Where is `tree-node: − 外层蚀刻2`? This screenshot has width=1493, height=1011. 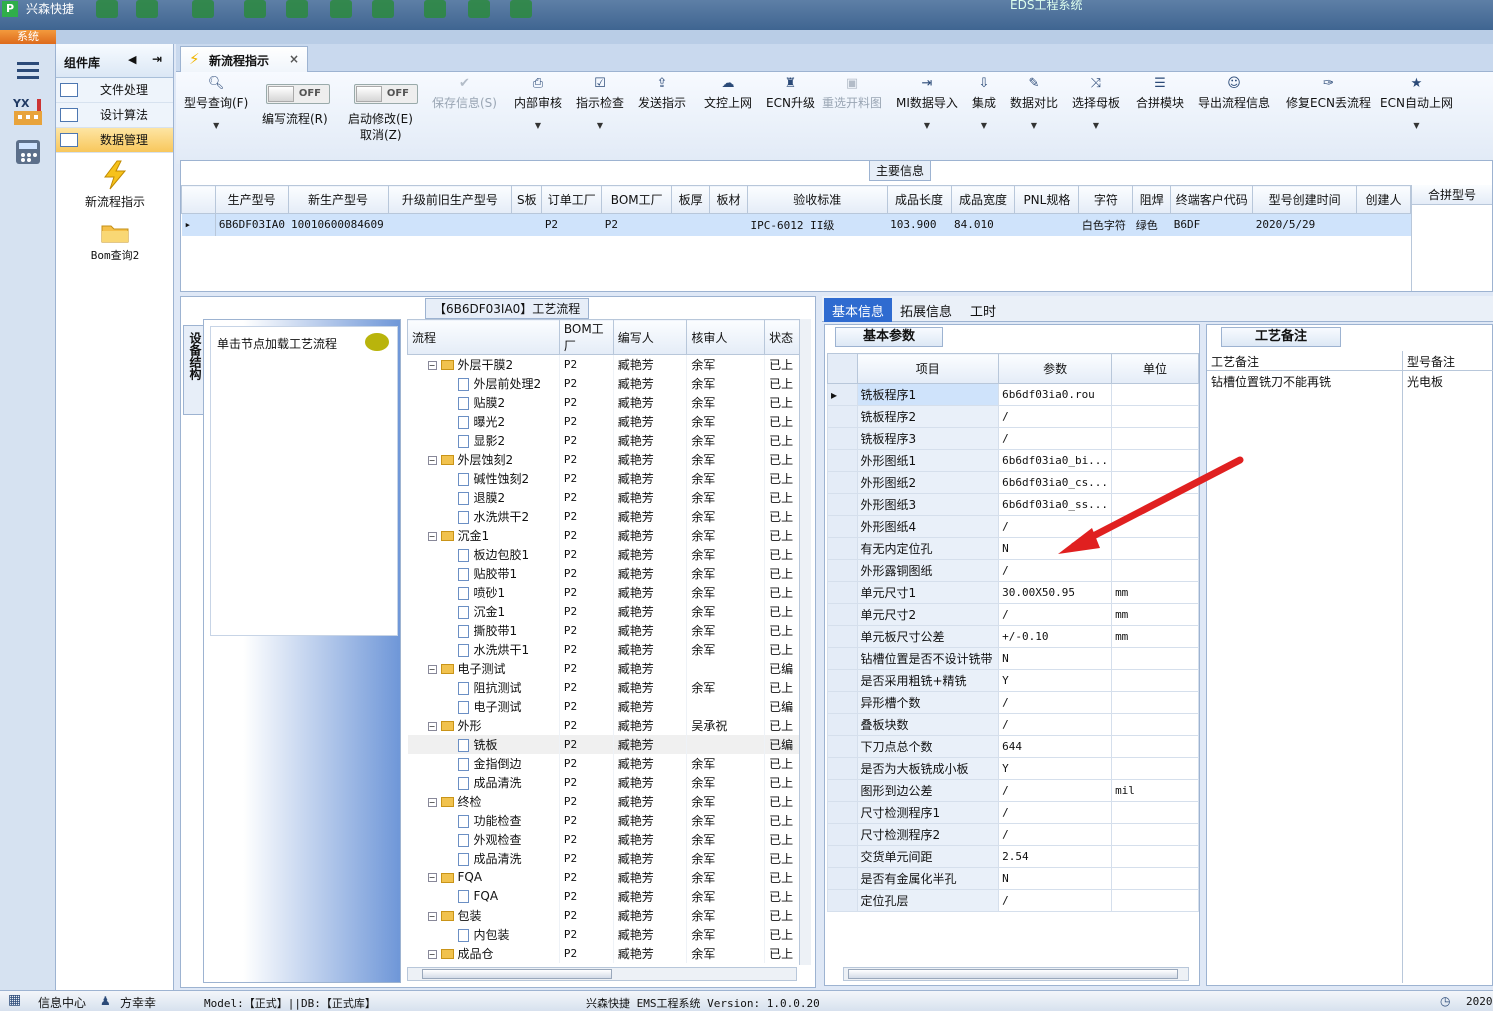 tree-node: − 外层蚀刻2 is located at coordinates (483, 459).